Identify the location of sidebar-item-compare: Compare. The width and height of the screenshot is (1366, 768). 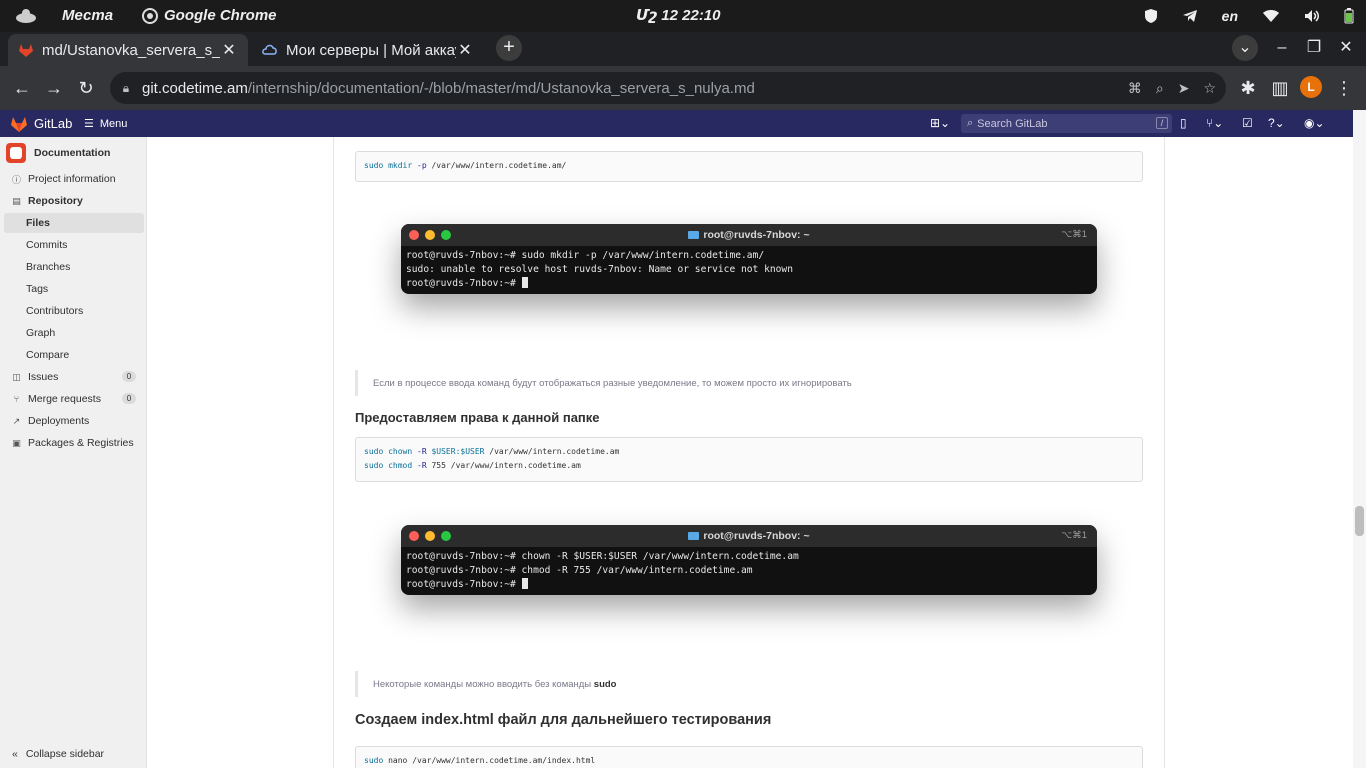
(74, 355).